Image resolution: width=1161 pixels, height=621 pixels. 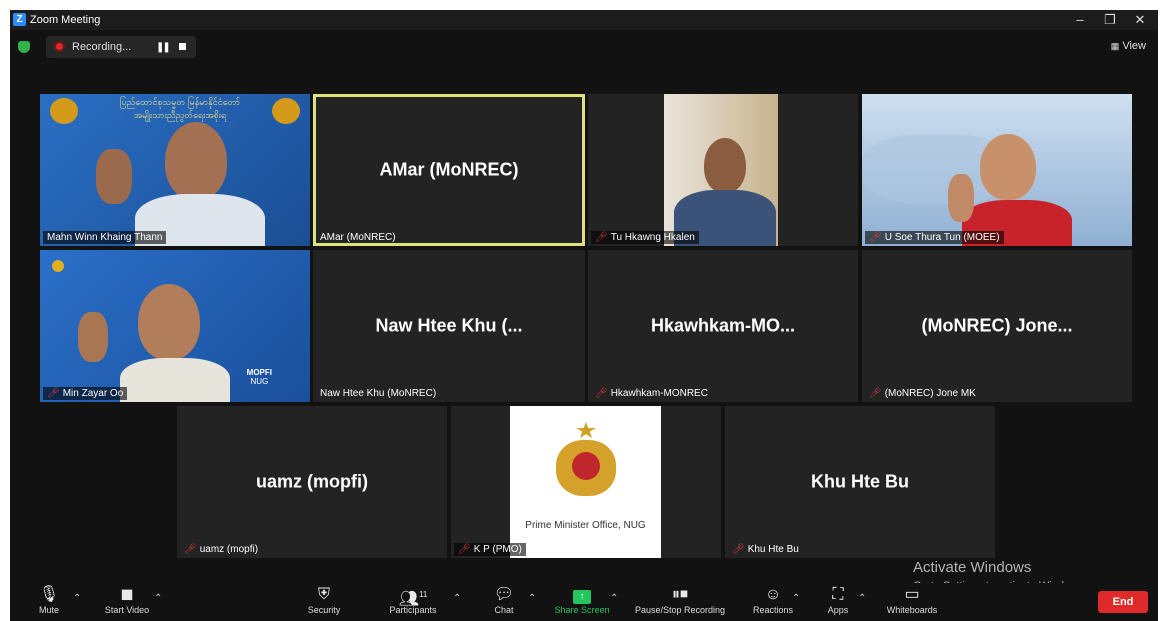 What do you see at coordinates (972, 567) in the screenshot?
I see `activate-windows-title: Activate Windows` at bounding box center [972, 567].